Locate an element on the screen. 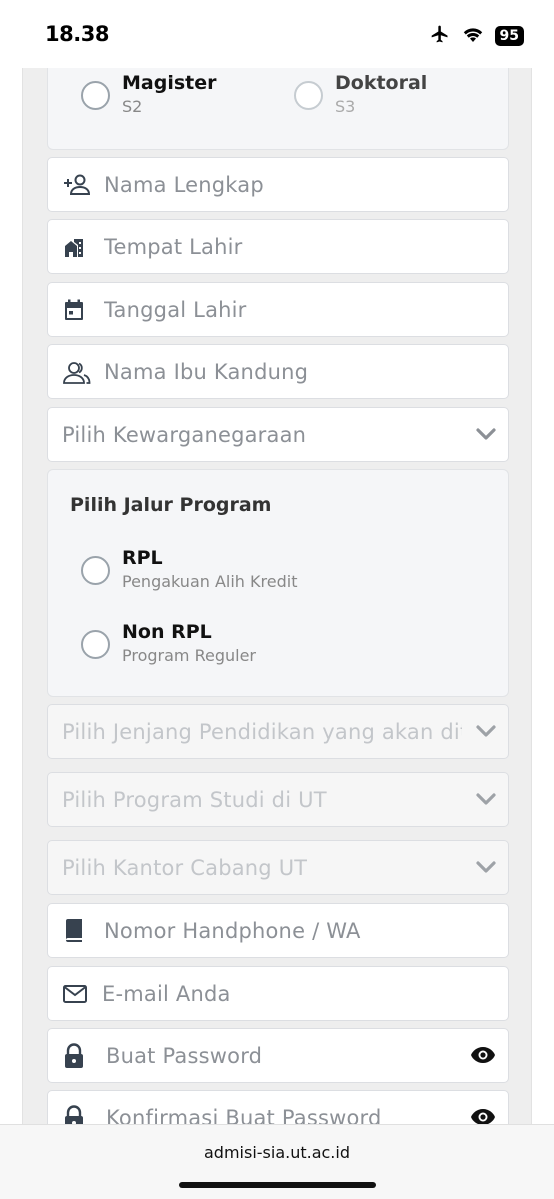  study-program-select: Pilih Program Studi di UT is located at coordinates (278, 799).